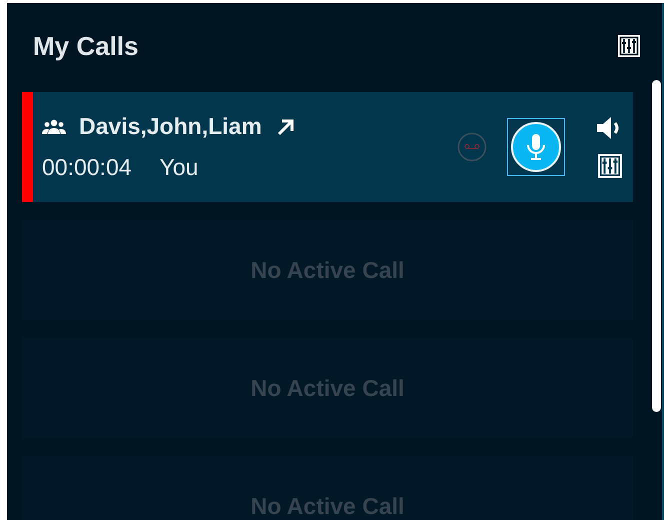  I want to click on call-participants: Davis,John,Liam, so click(170, 126).